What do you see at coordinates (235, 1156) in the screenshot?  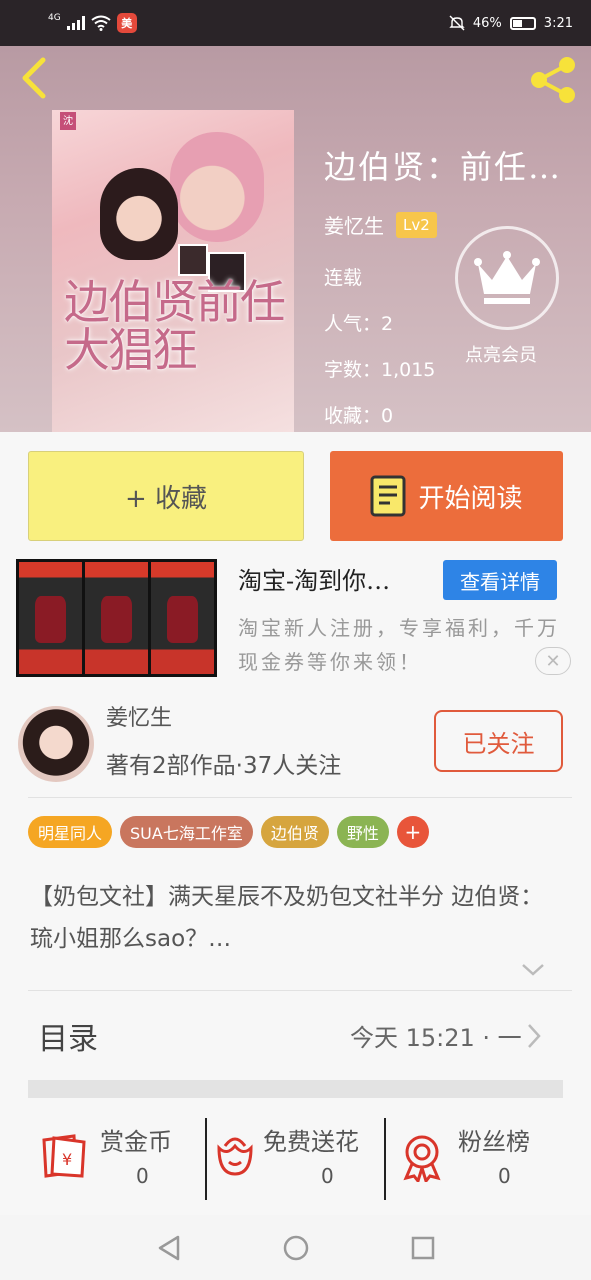 I see `flower-icon` at bounding box center [235, 1156].